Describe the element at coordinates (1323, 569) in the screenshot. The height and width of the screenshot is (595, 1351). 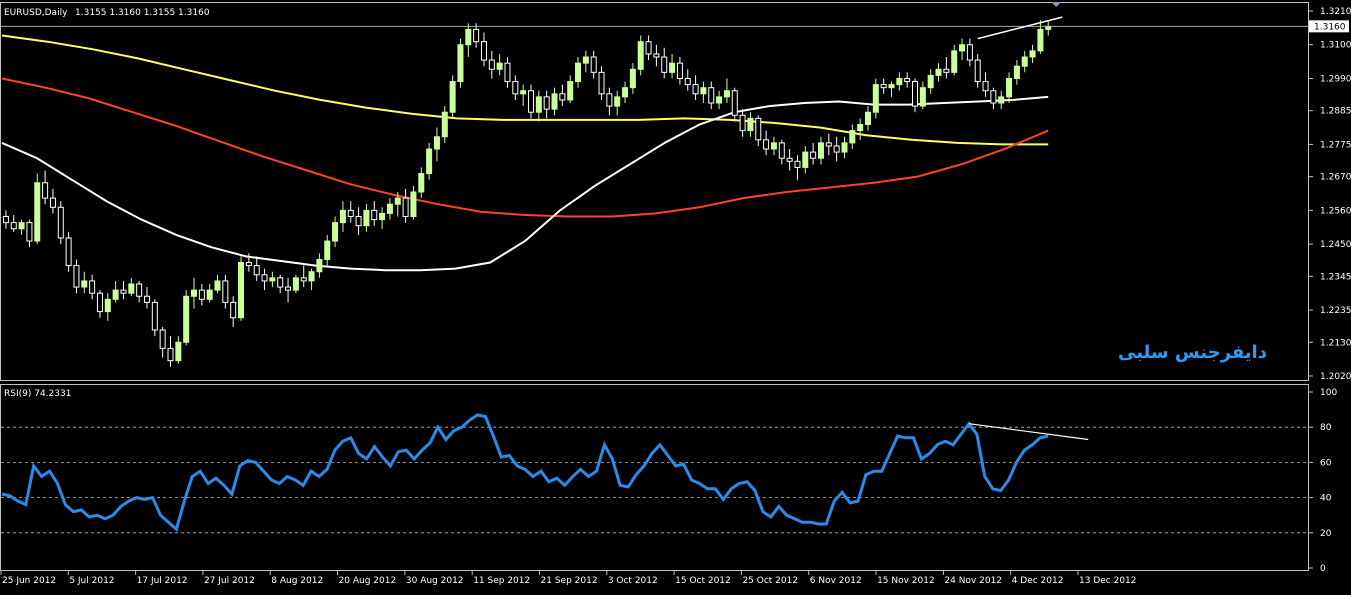
I see `rsi-tick-label: 0` at that location.